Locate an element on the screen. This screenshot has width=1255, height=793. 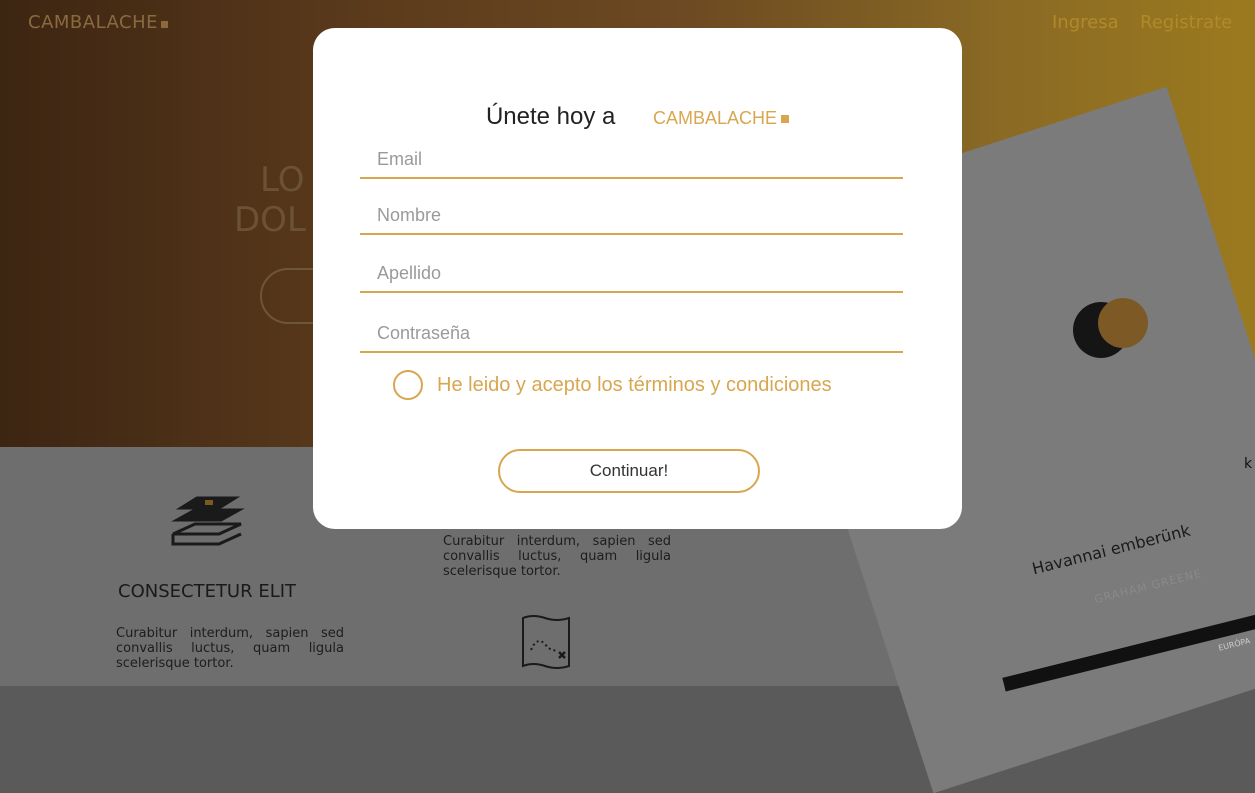
logo-square-icon is located at coordinates (164, 24).